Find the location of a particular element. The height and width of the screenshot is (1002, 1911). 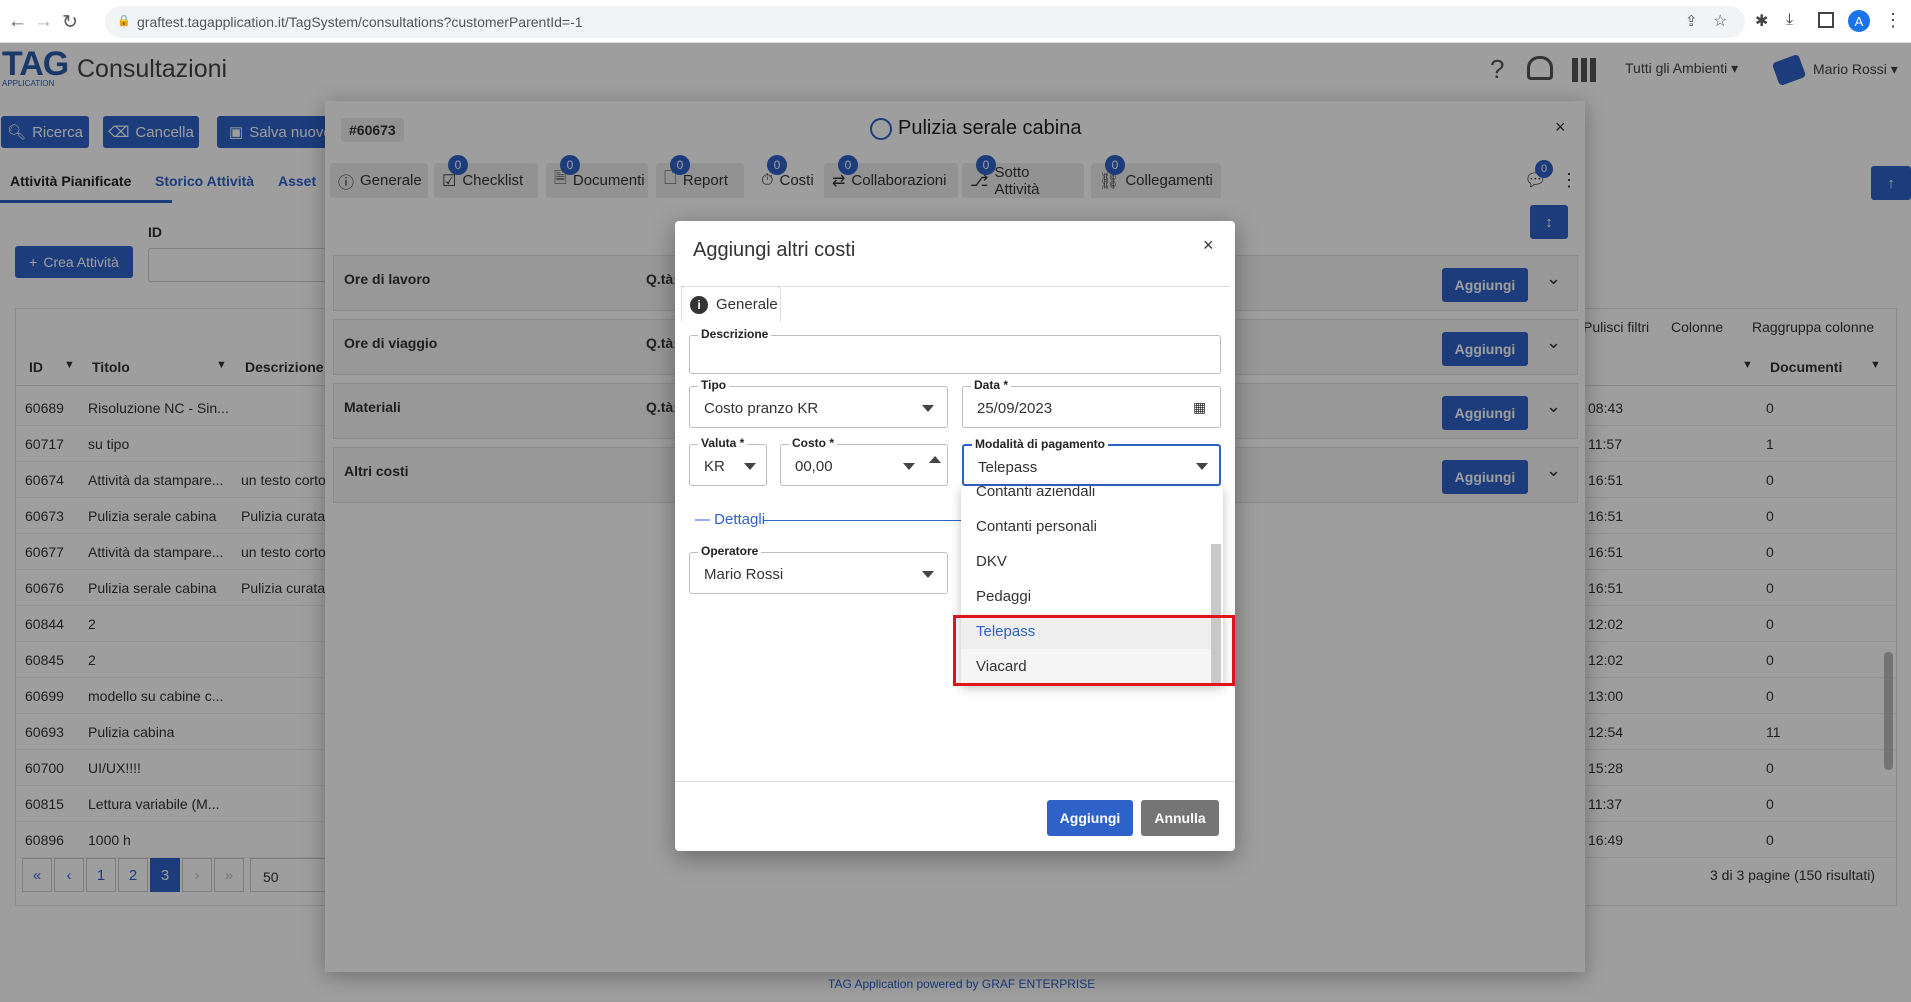

dropdown-option: Contanti personali is located at coordinates (1086, 526).